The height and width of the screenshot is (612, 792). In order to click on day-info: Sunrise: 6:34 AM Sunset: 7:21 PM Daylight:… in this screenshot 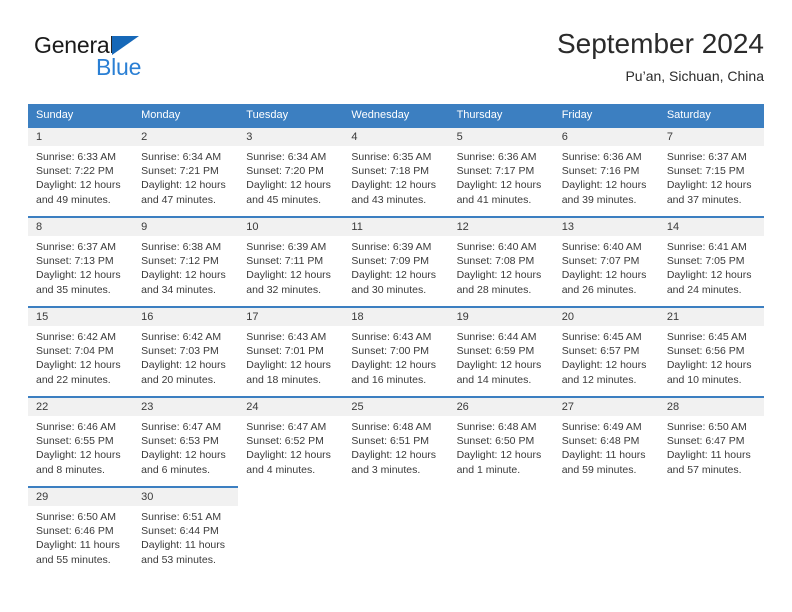, I will do `click(185, 176)`.